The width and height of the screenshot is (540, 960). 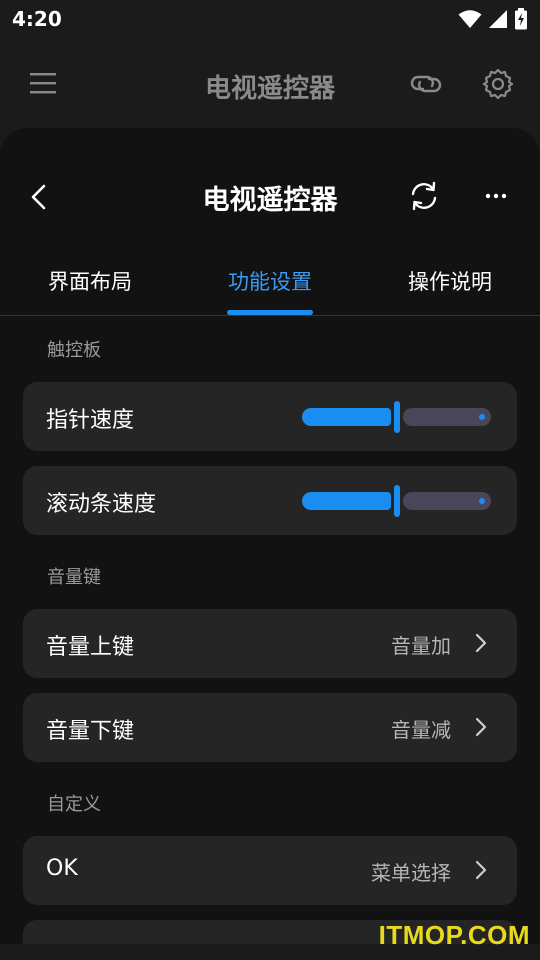 I want to click on volume-down-label: 音量下键, so click(x=90, y=731).